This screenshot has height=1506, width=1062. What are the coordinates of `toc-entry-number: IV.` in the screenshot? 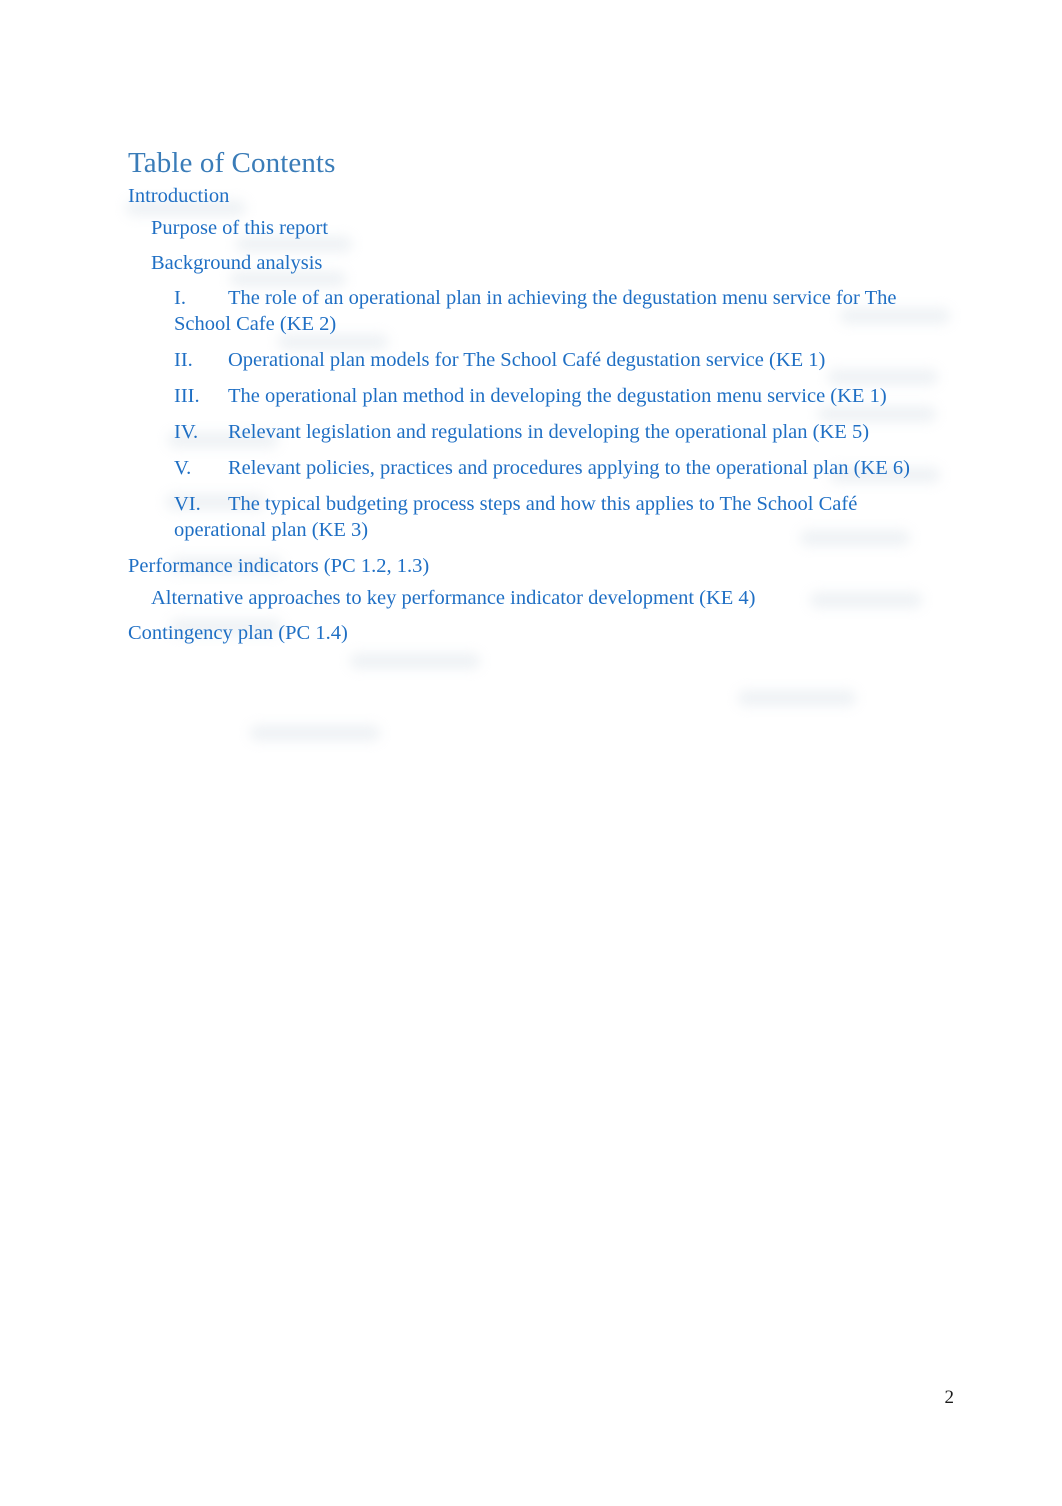 It's located at (186, 432).